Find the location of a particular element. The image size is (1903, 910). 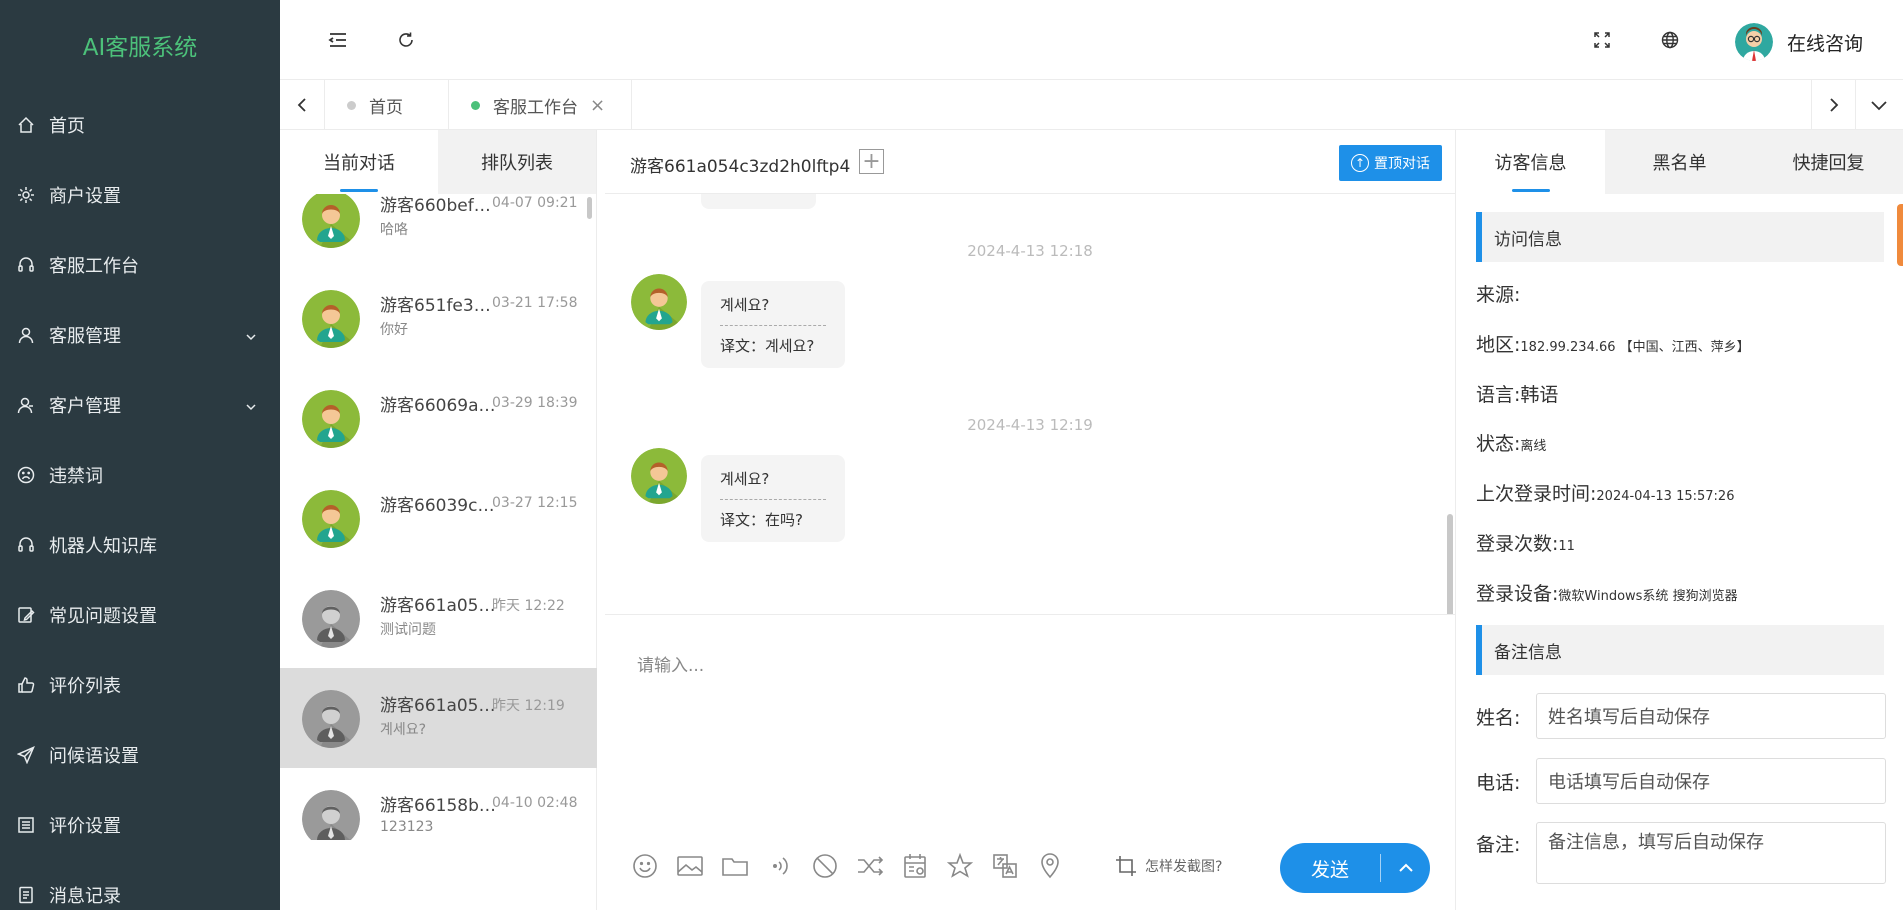

tab-label: 排队列表 is located at coordinates (517, 163).